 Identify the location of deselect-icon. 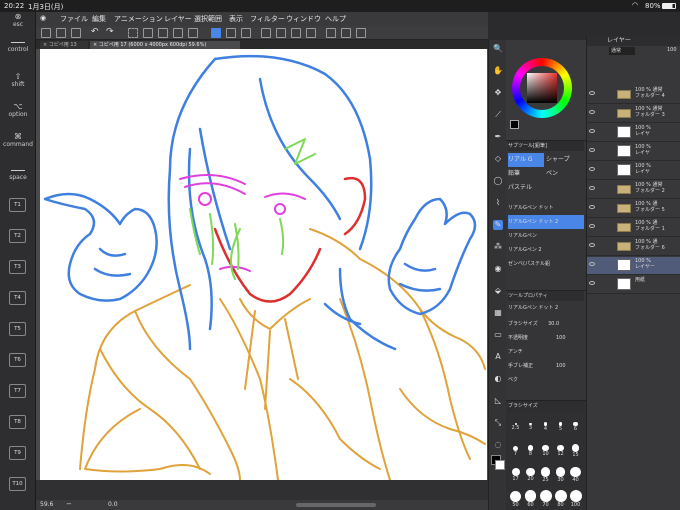
(148, 33).